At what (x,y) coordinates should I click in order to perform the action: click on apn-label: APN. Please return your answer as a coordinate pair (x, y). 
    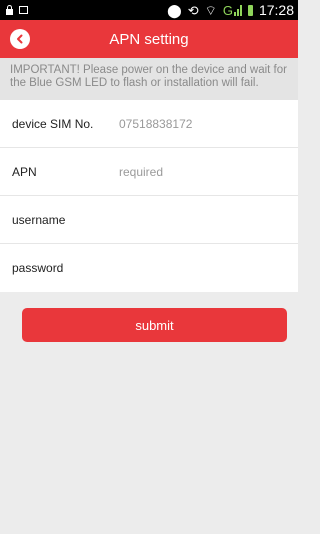
    Looking at the image, I should click on (24, 171).